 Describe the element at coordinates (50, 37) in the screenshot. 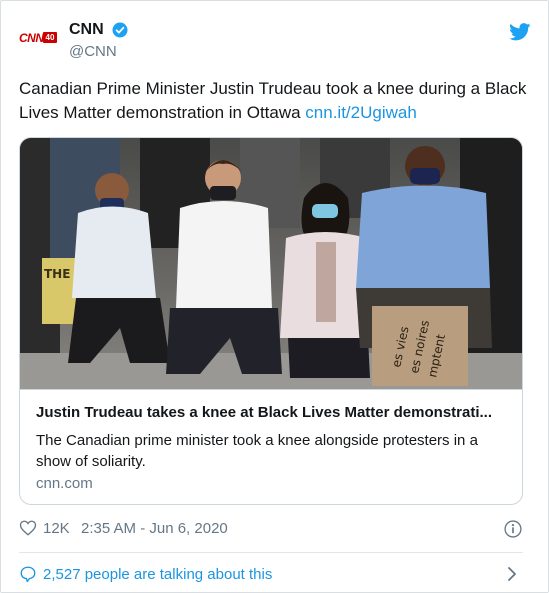

I see `logo-badge: 40` at that location.